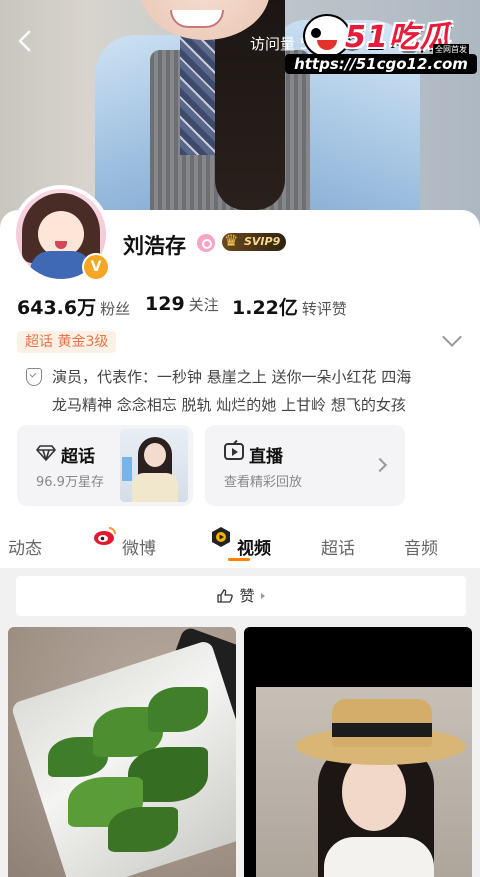 The width and height of the screenshot is (480, 877). Describe the element at coordinates (34, 377) in the screenshot. I see `bio-icon` at that location.